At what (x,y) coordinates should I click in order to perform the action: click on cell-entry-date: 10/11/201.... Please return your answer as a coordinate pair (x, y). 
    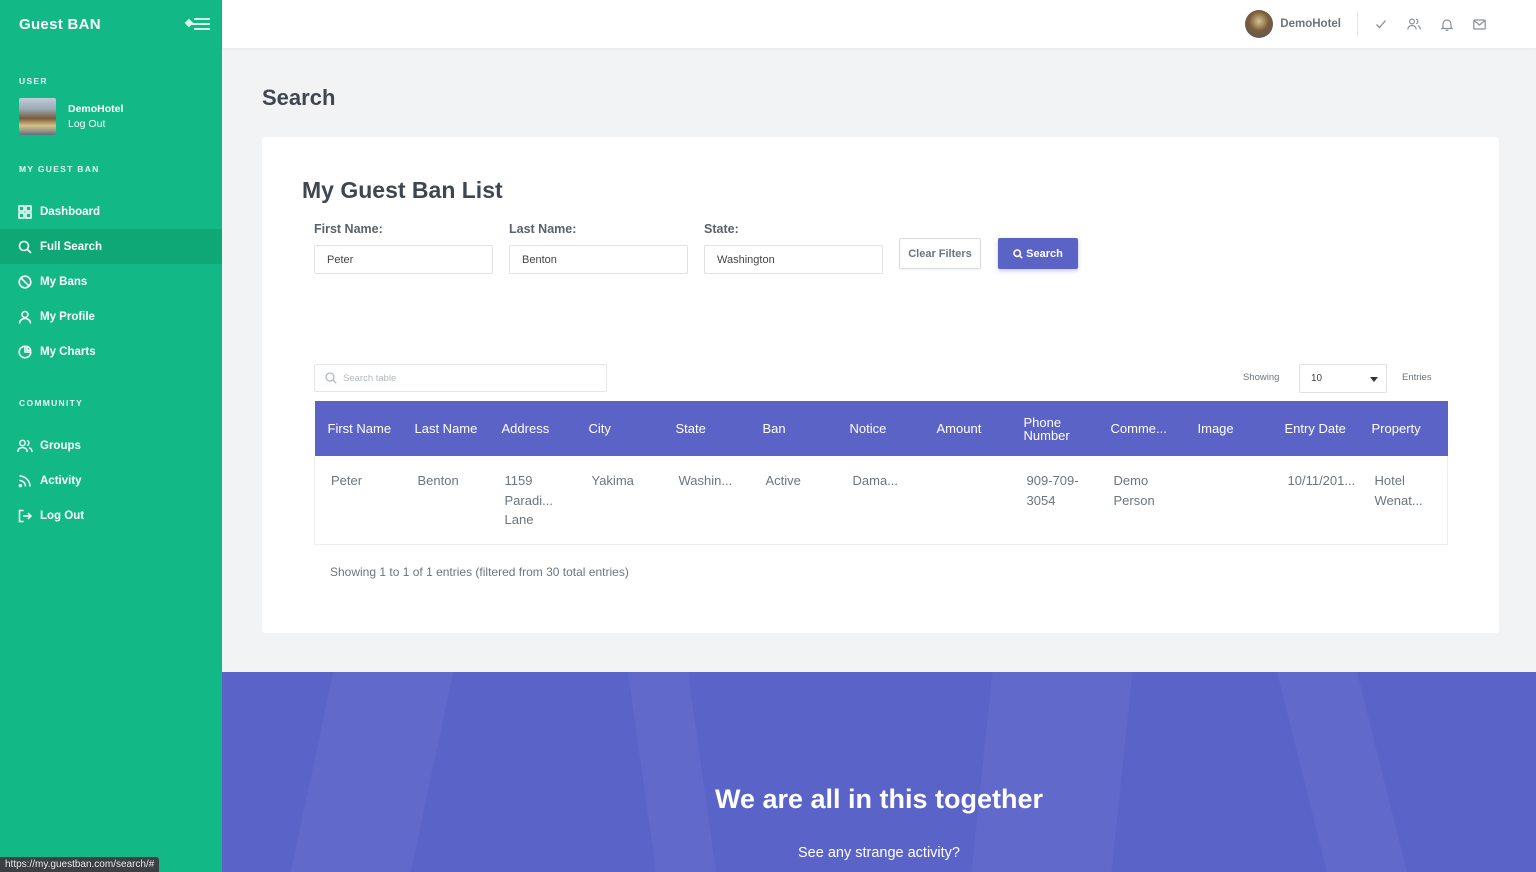
    Looking at the image, I should click on (1315, 500).